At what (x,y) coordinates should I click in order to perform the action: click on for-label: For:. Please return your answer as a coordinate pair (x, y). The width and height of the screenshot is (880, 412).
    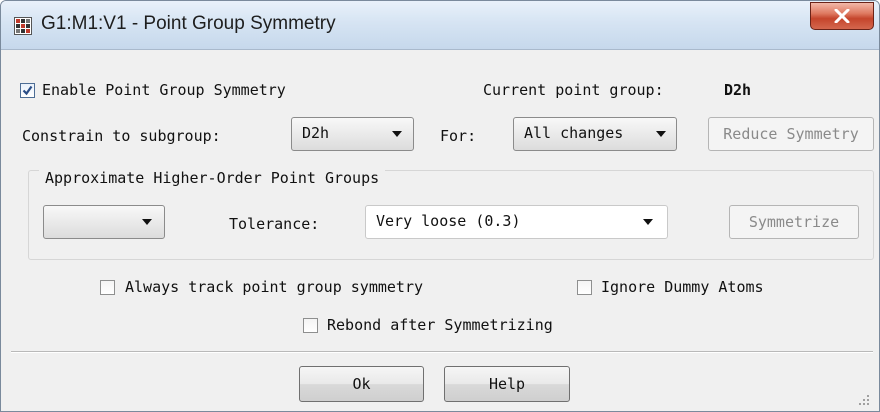
    Looking at the image, I should click on (458, 136).